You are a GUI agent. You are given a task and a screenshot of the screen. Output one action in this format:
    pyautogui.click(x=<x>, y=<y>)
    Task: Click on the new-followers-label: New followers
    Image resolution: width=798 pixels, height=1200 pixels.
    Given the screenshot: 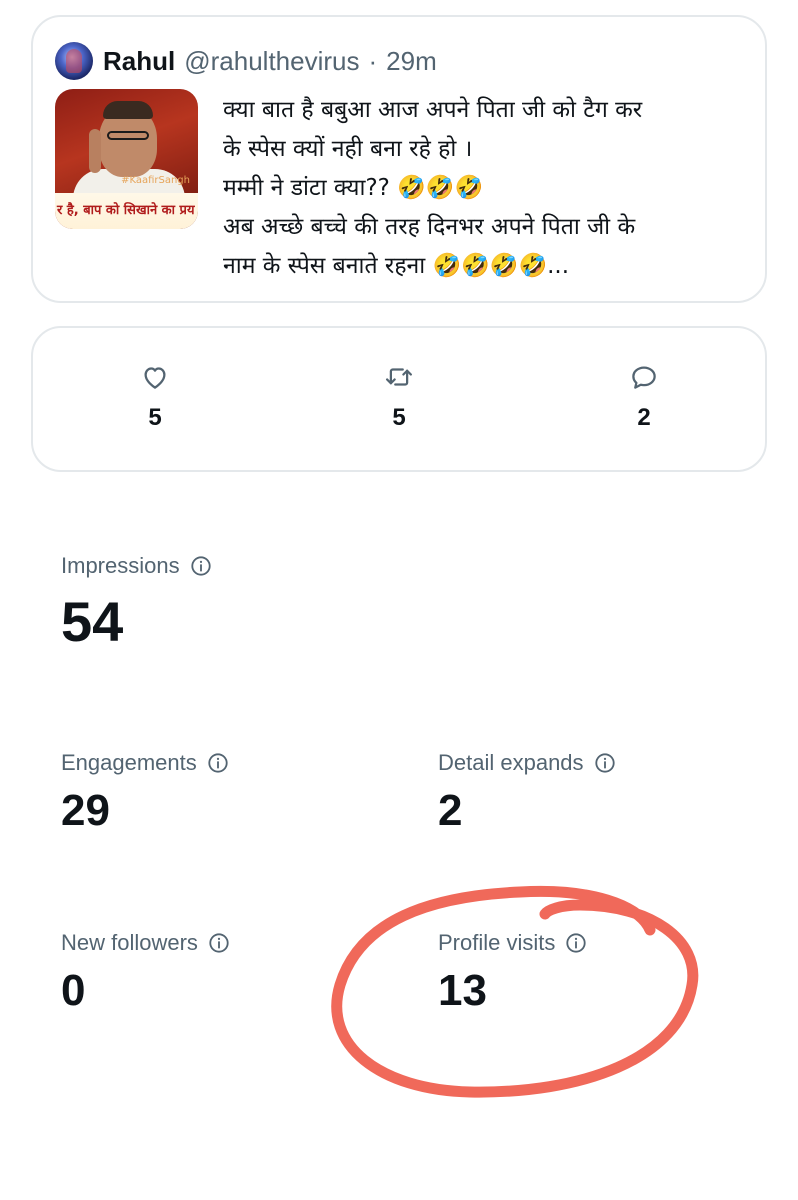 What is the action you would take?
    pyautogui.click(x=129, y=942)
    